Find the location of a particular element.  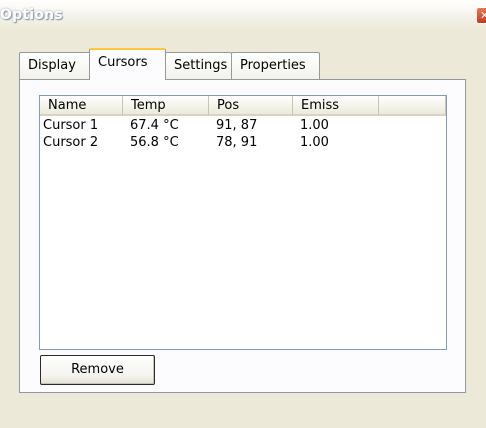

list-item: Cursor 2 56.8 °C 78, 91 1.00 is located at coordinates (243, 142).